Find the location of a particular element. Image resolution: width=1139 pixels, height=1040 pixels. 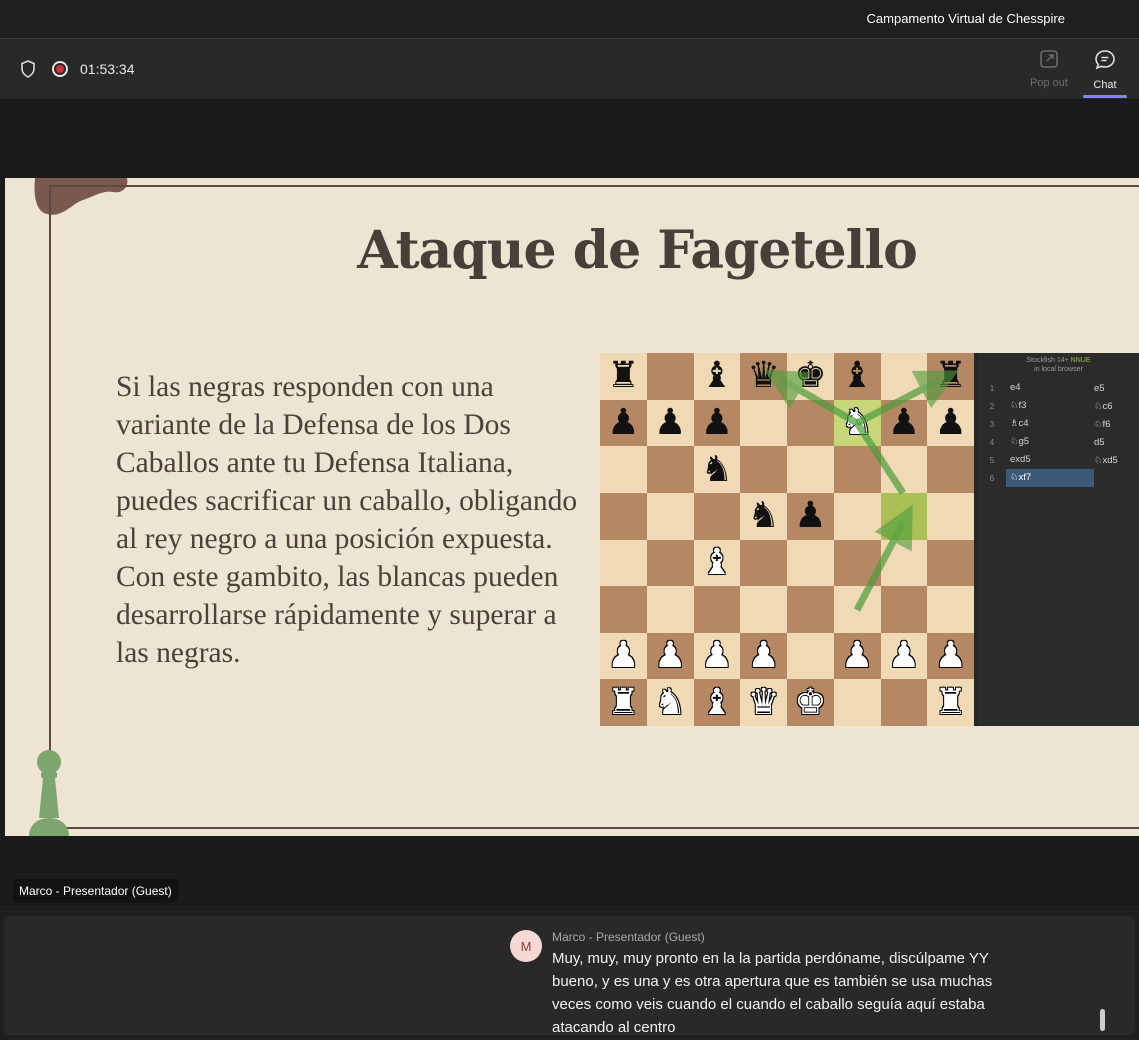

square-e6 is located at coordinates (810, 469).